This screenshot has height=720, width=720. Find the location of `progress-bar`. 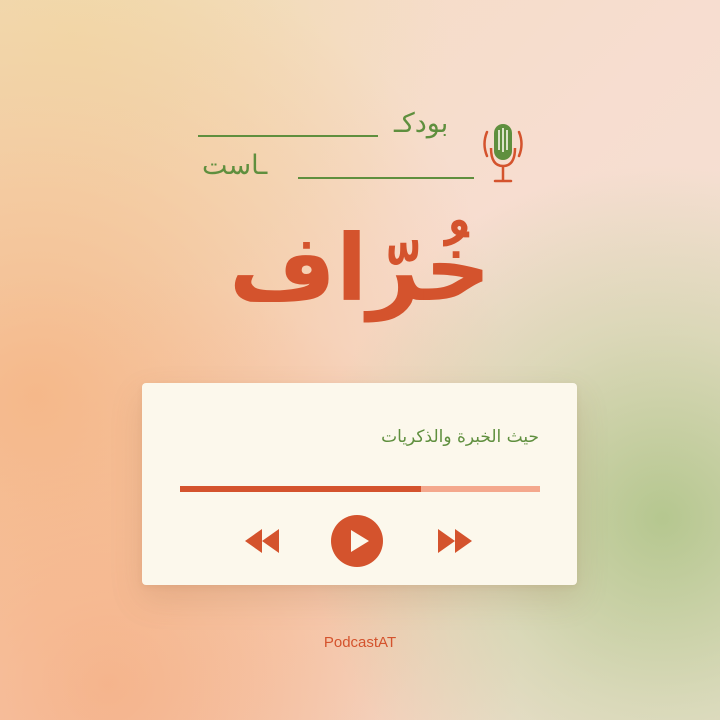

progress-bar is located at coordinates (360, 489).